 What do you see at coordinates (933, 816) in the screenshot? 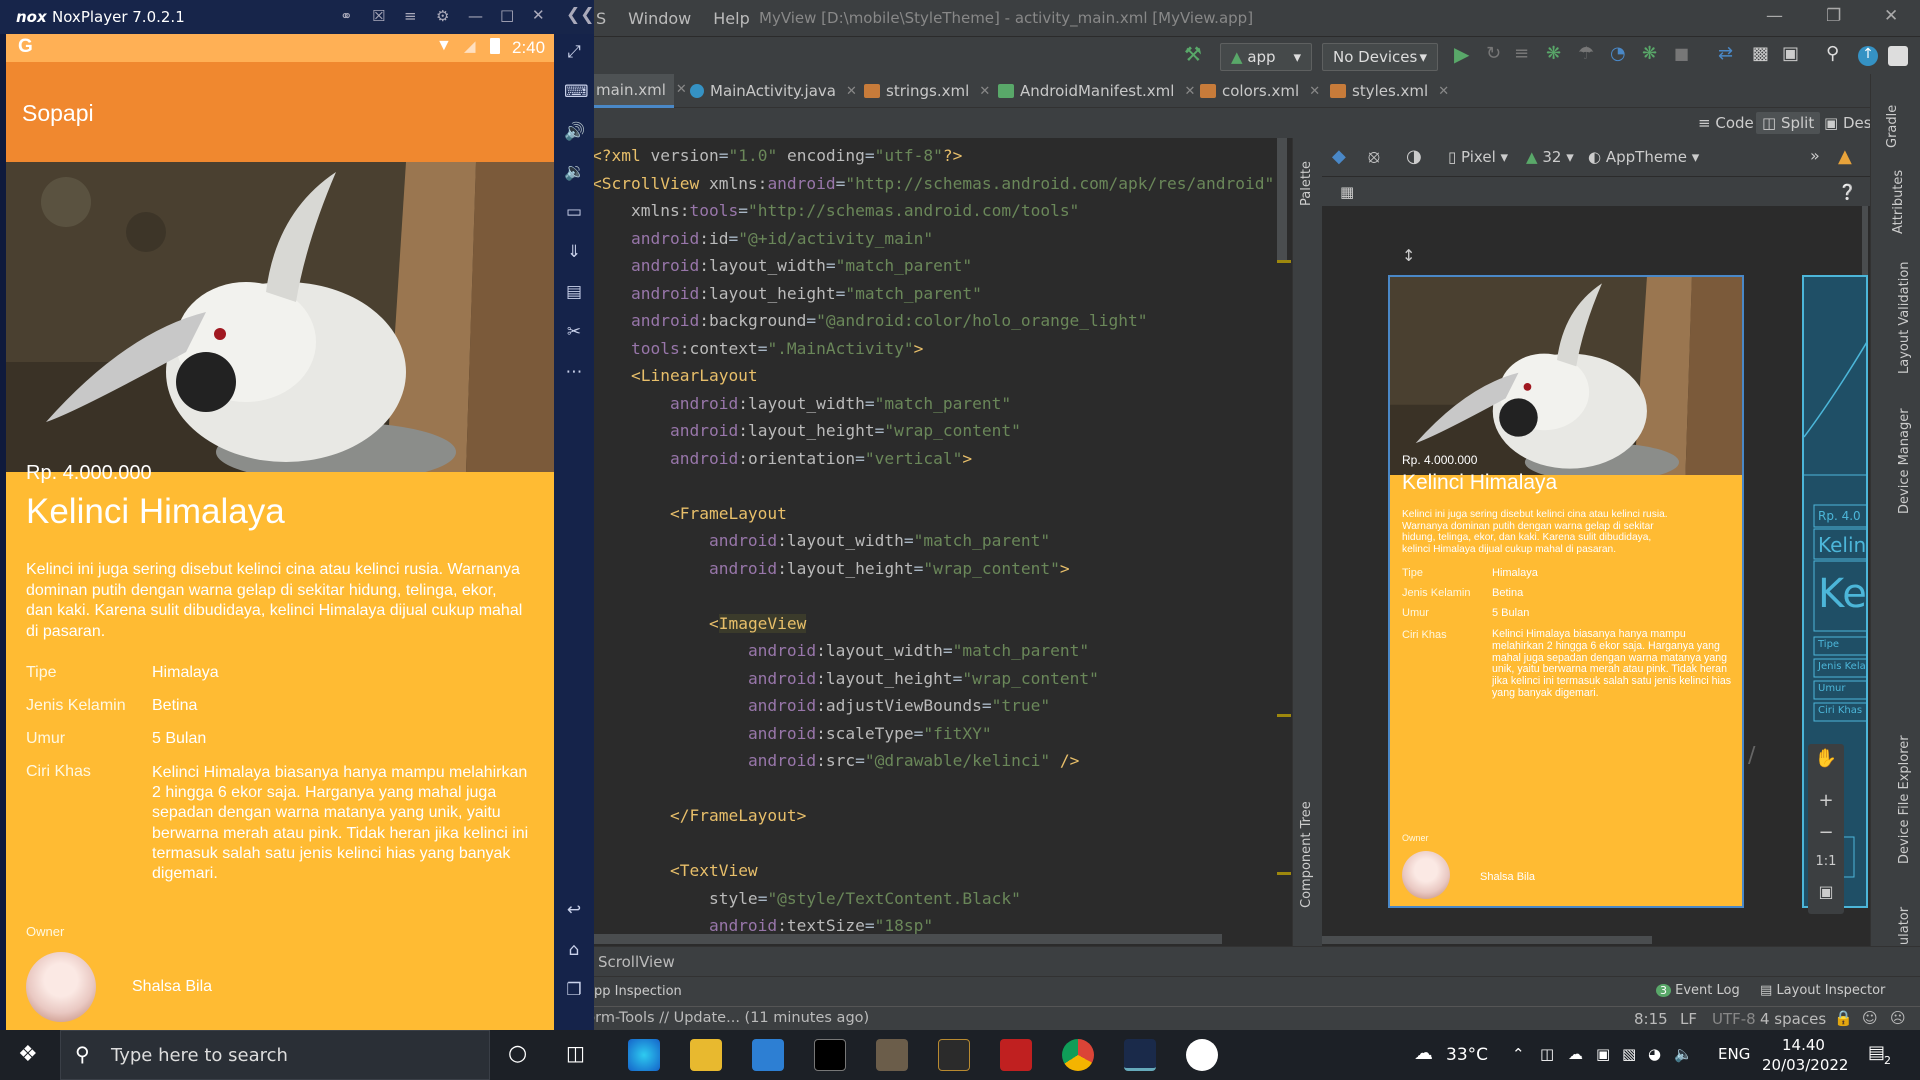
I see `code-line: </FrameLayout>` at bounding box center [933, 816].